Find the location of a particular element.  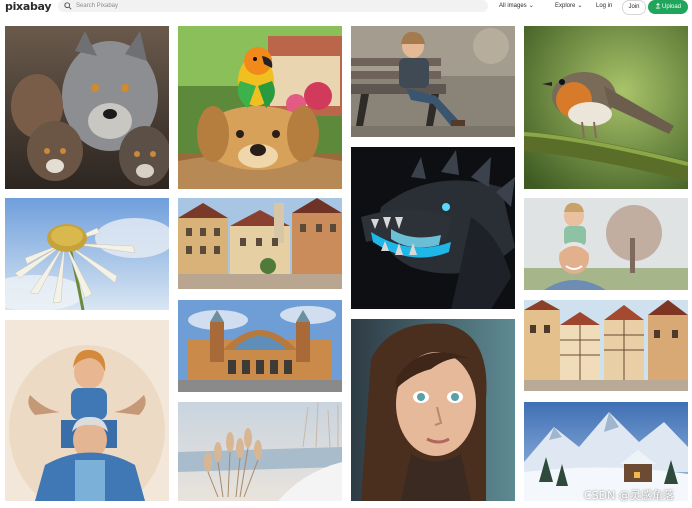

photo-parrot-on-dog is located at coordinates (260, 107).